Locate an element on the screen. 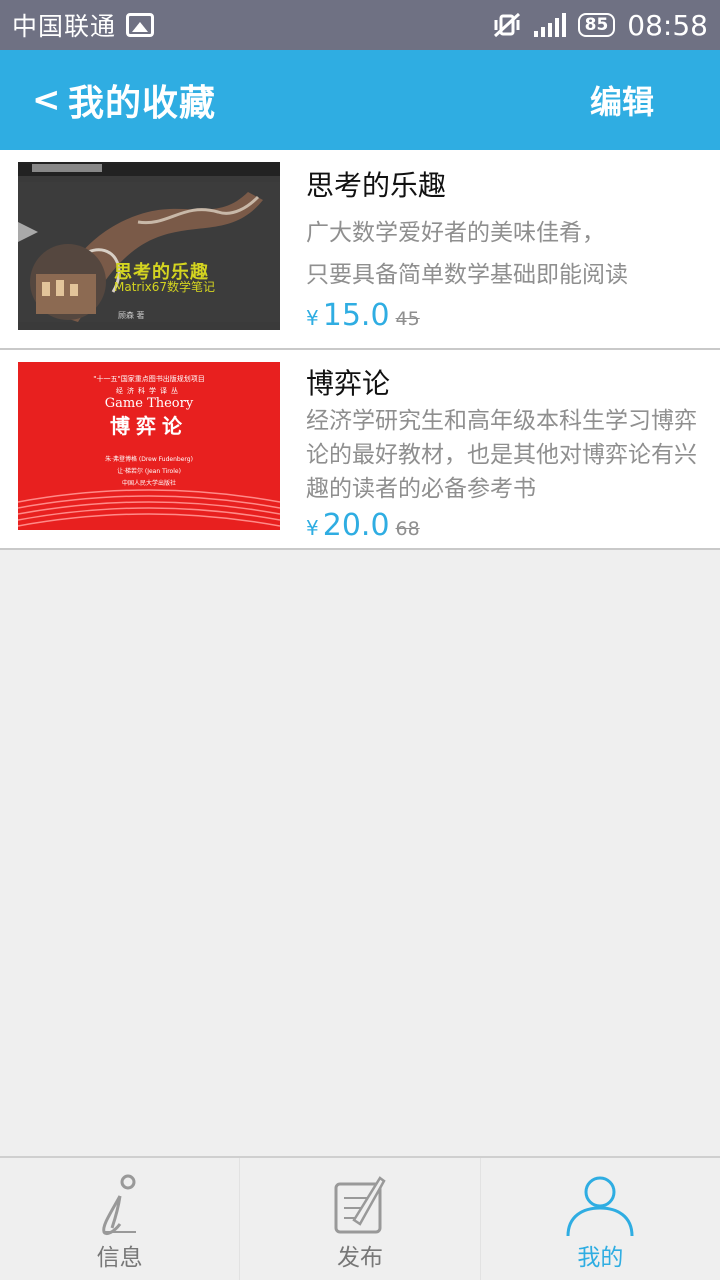 Image resolution: width=720 pixels, height=1280 pixels. description-line: 广大数学爱好者的美味佳肴， is located at coordinates (455, 233).